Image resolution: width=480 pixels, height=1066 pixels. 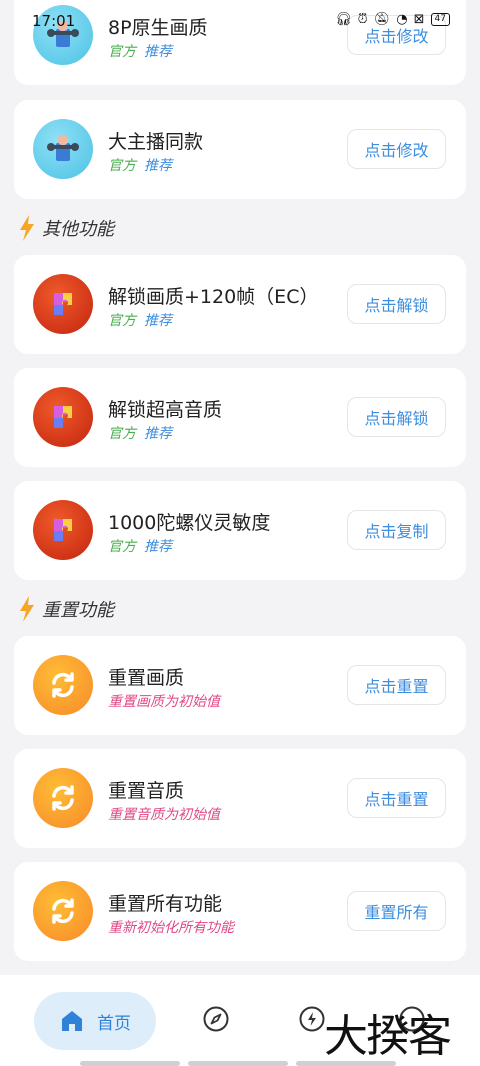 What do you see at coordinates (164, 702) in the screenshot?
I see `card-subtitle: 重置画质为初始值` at bounding box center [164, 702].